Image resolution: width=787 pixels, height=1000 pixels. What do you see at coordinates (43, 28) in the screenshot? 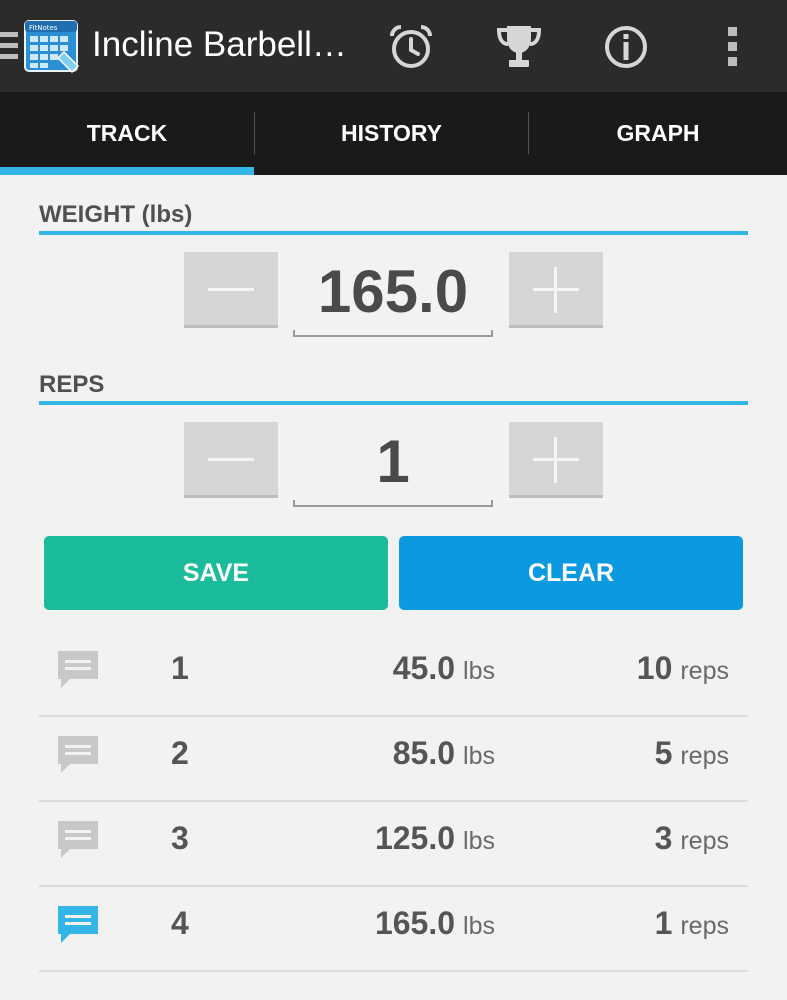
I see `app-icon-text: FitNotes` at bounding box center [43, 28].